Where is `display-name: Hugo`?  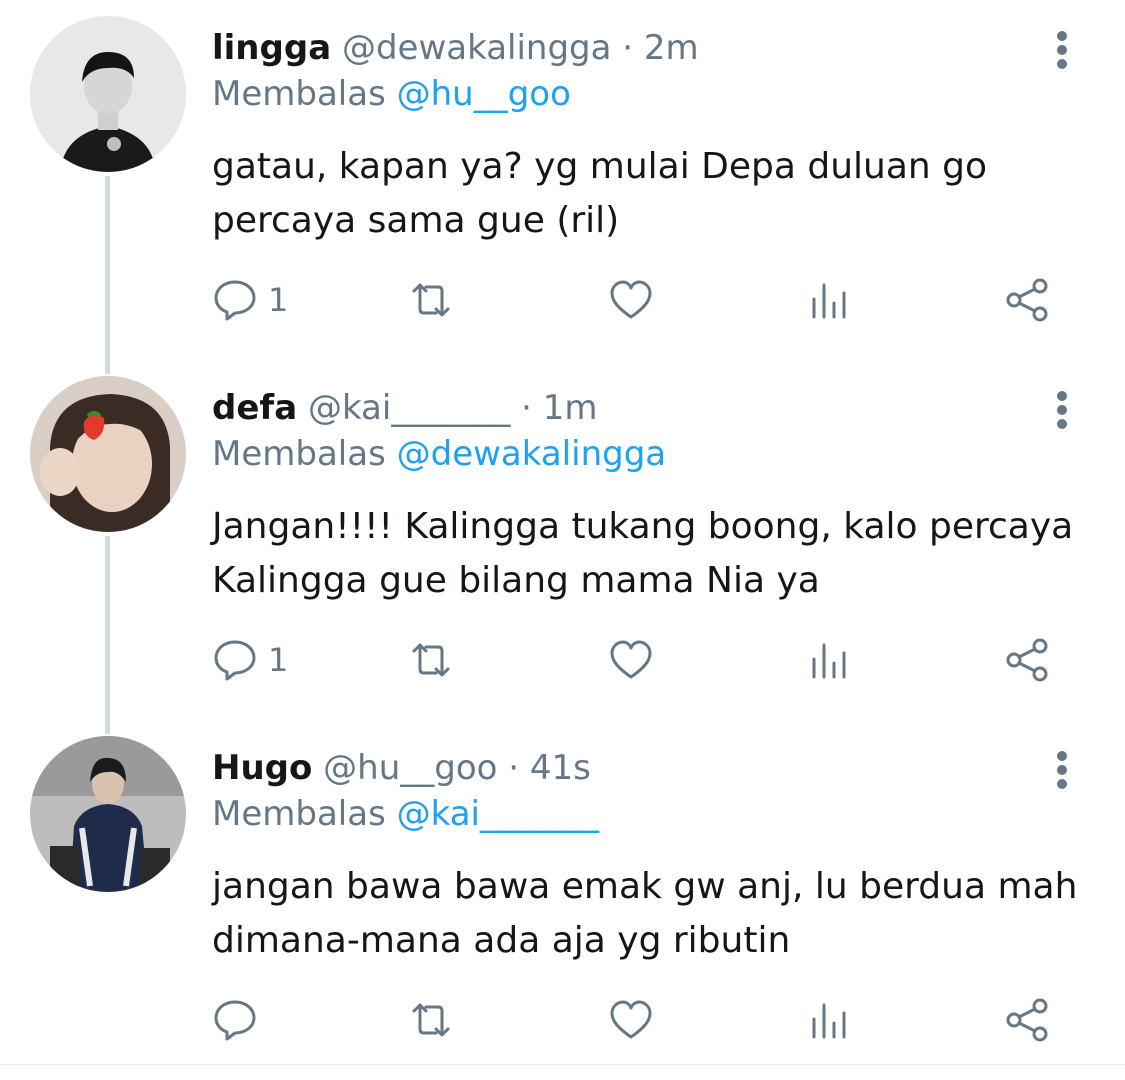 display-name: Hugo is located at coordinates (262, 768).